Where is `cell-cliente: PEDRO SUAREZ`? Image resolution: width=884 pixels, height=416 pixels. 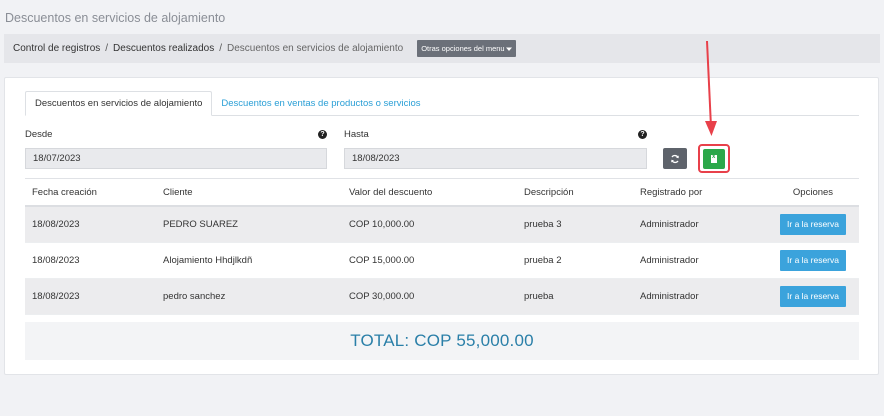 cell-cliente: PEDRO SUAREZ is located at coordinates (200, 224).